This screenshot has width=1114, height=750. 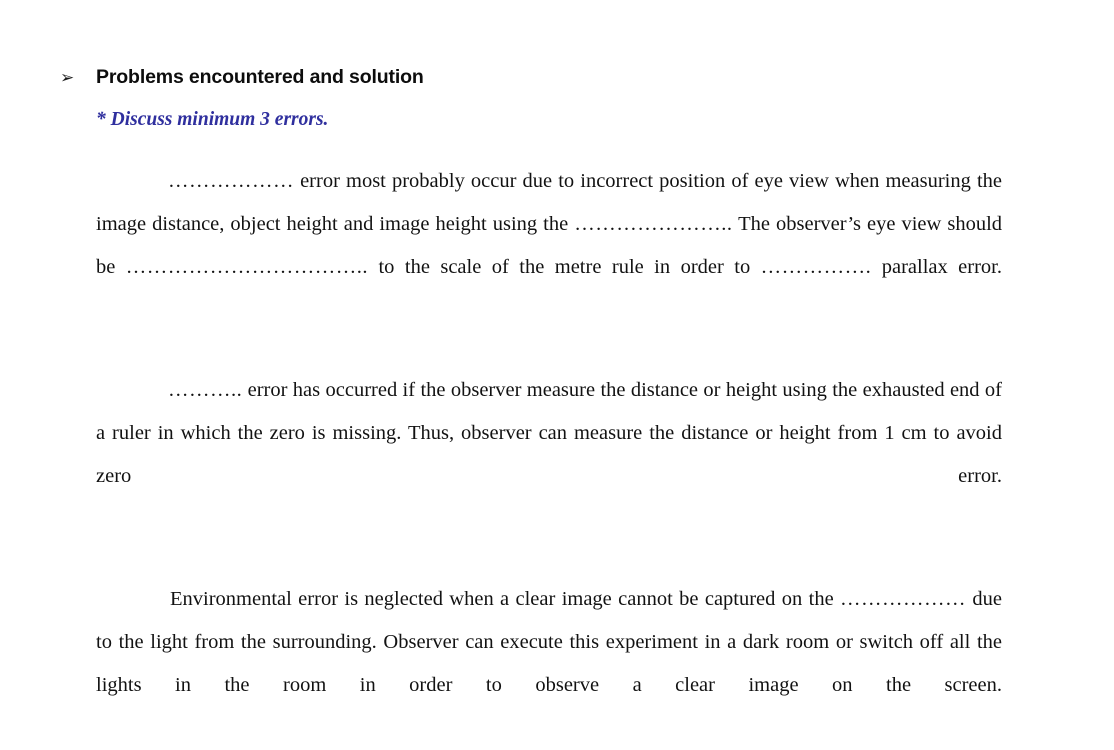 What do you see at coordinates (936, 266) in the screenshot?
I see `paragraph-text-1d: parallax error.` at bounding box center [936, 266].